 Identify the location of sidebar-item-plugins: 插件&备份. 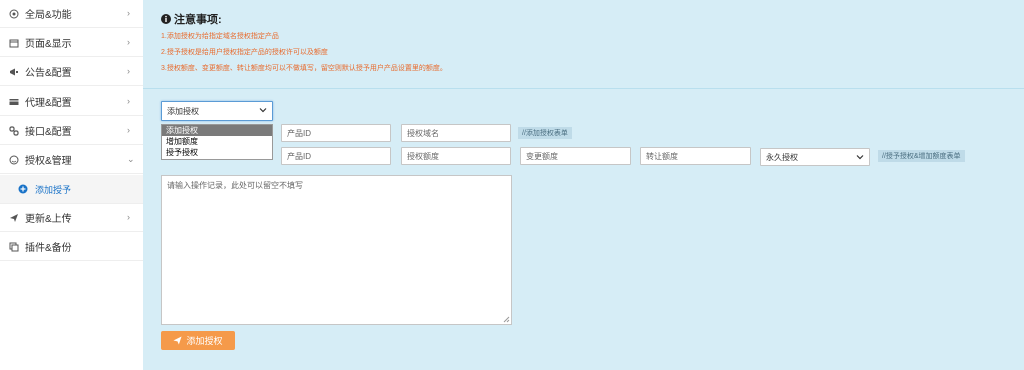
(71, 247).